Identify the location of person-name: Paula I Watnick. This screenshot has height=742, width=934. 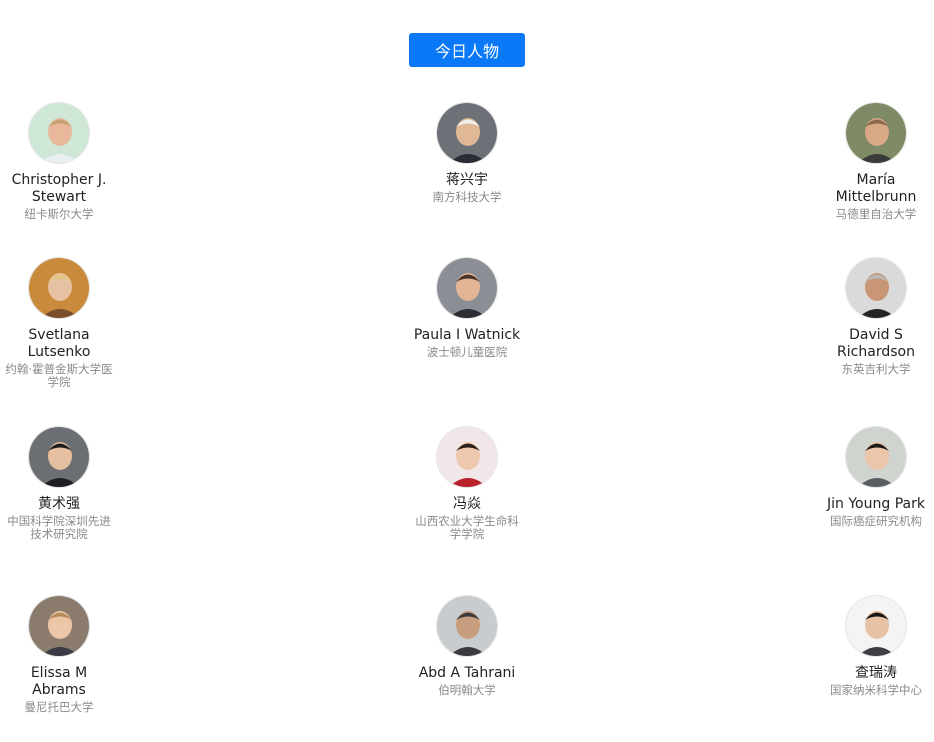
(467, 335).